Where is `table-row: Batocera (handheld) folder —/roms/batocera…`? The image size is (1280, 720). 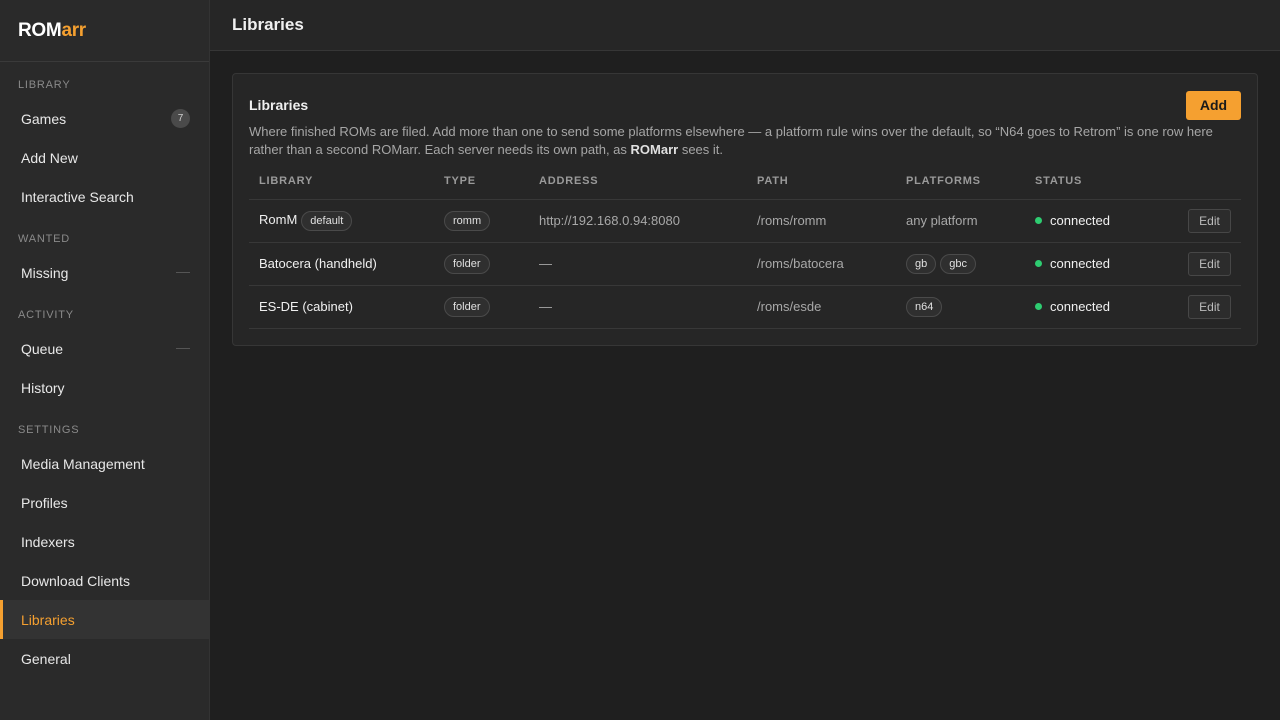
table-row: Batocera (handheld) folder —/roms/batocera… is located at coordinates (745, 264).